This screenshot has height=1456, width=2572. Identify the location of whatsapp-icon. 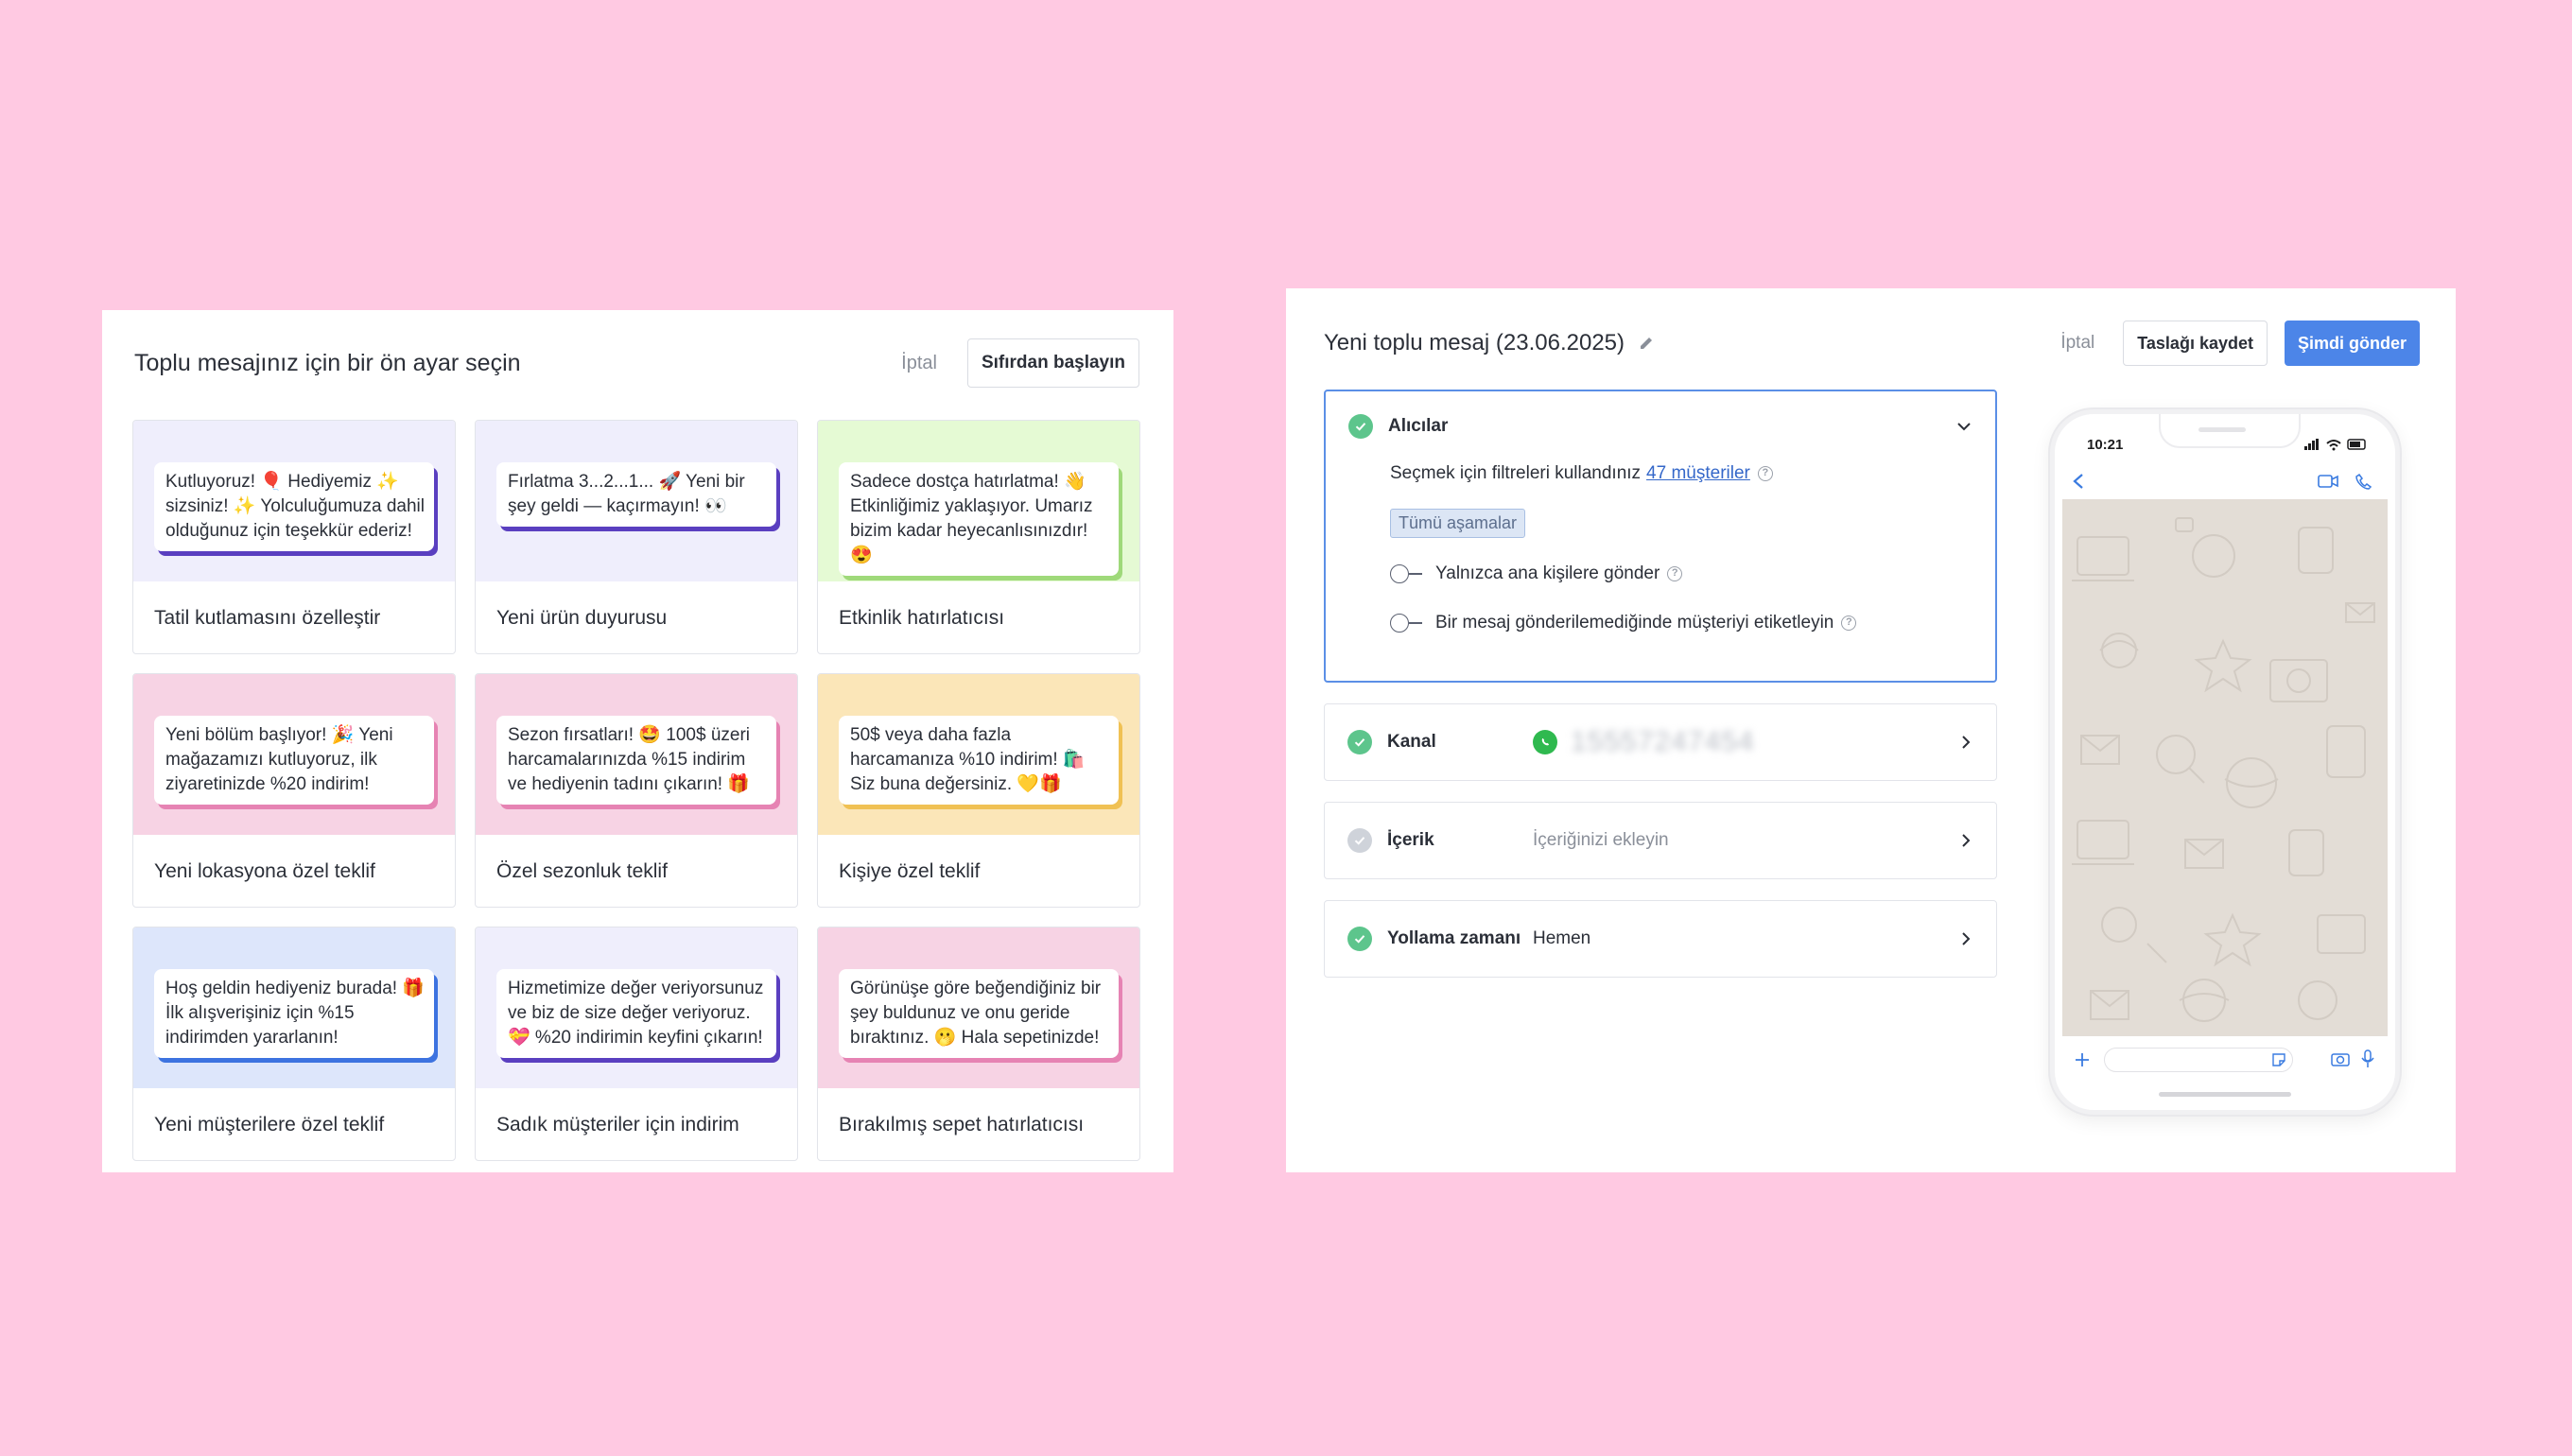
(1545, 742).